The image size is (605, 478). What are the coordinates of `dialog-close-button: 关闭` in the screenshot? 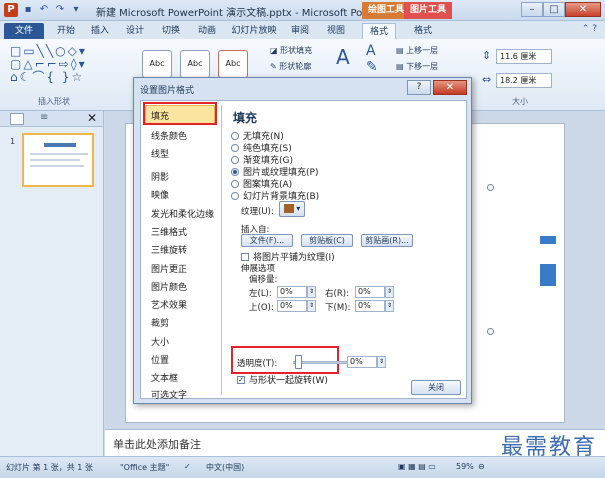 It's located at (436, 387).